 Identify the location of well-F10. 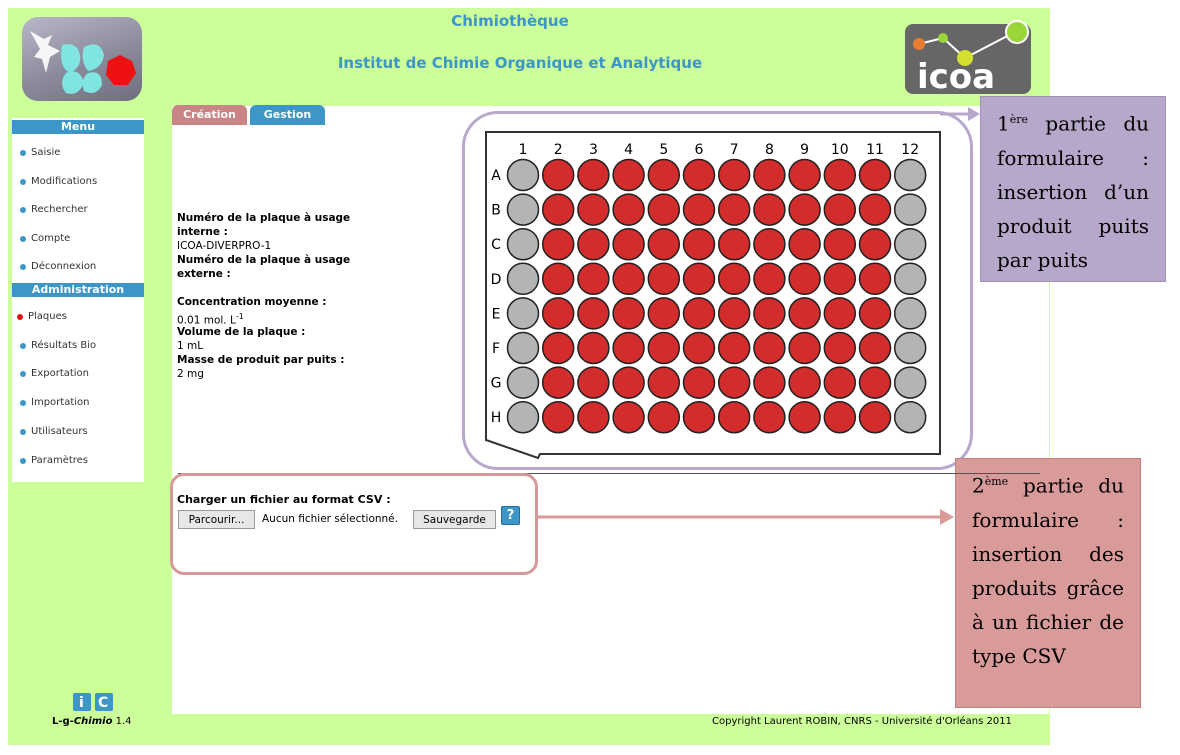
(840, 348).